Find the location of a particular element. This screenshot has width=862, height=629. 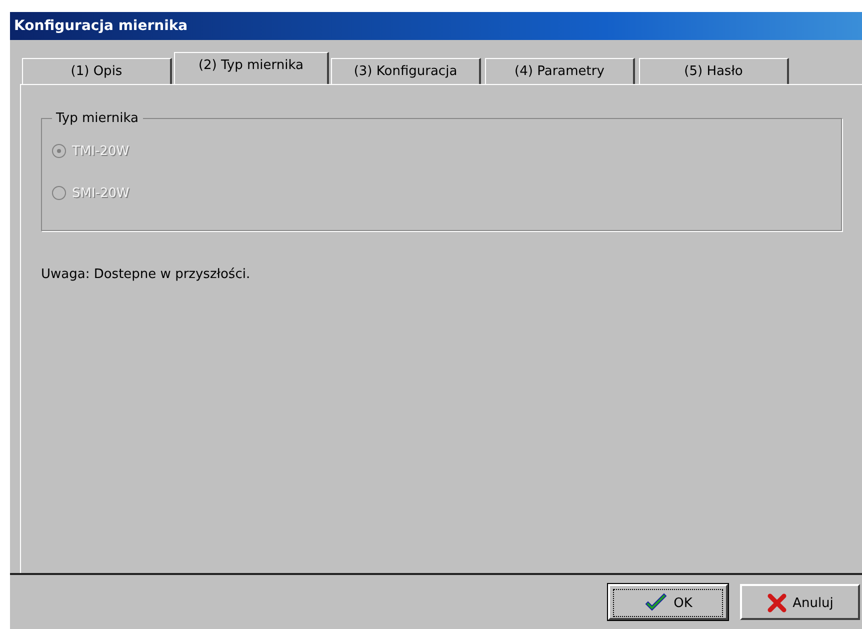

tab: (5) Hasło is located at coordinates (714, 71).